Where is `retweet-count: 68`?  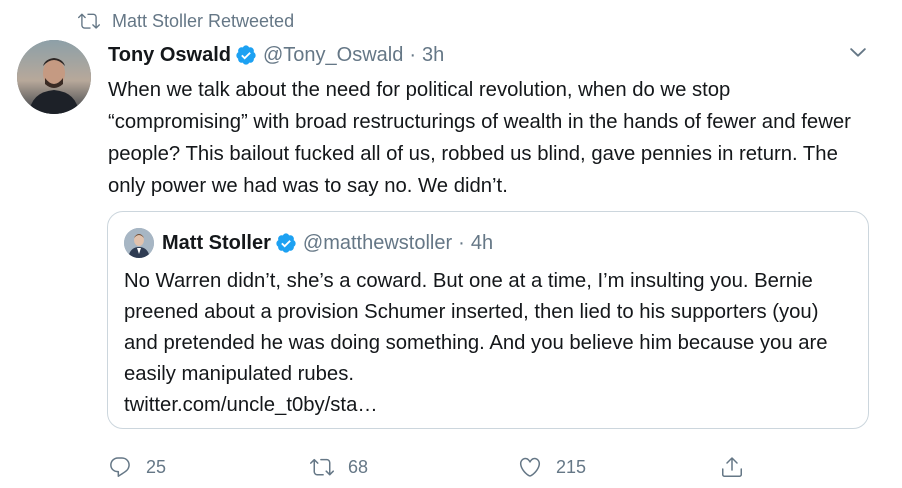
retweet-count: 68 is located at coordinates (358, 466).